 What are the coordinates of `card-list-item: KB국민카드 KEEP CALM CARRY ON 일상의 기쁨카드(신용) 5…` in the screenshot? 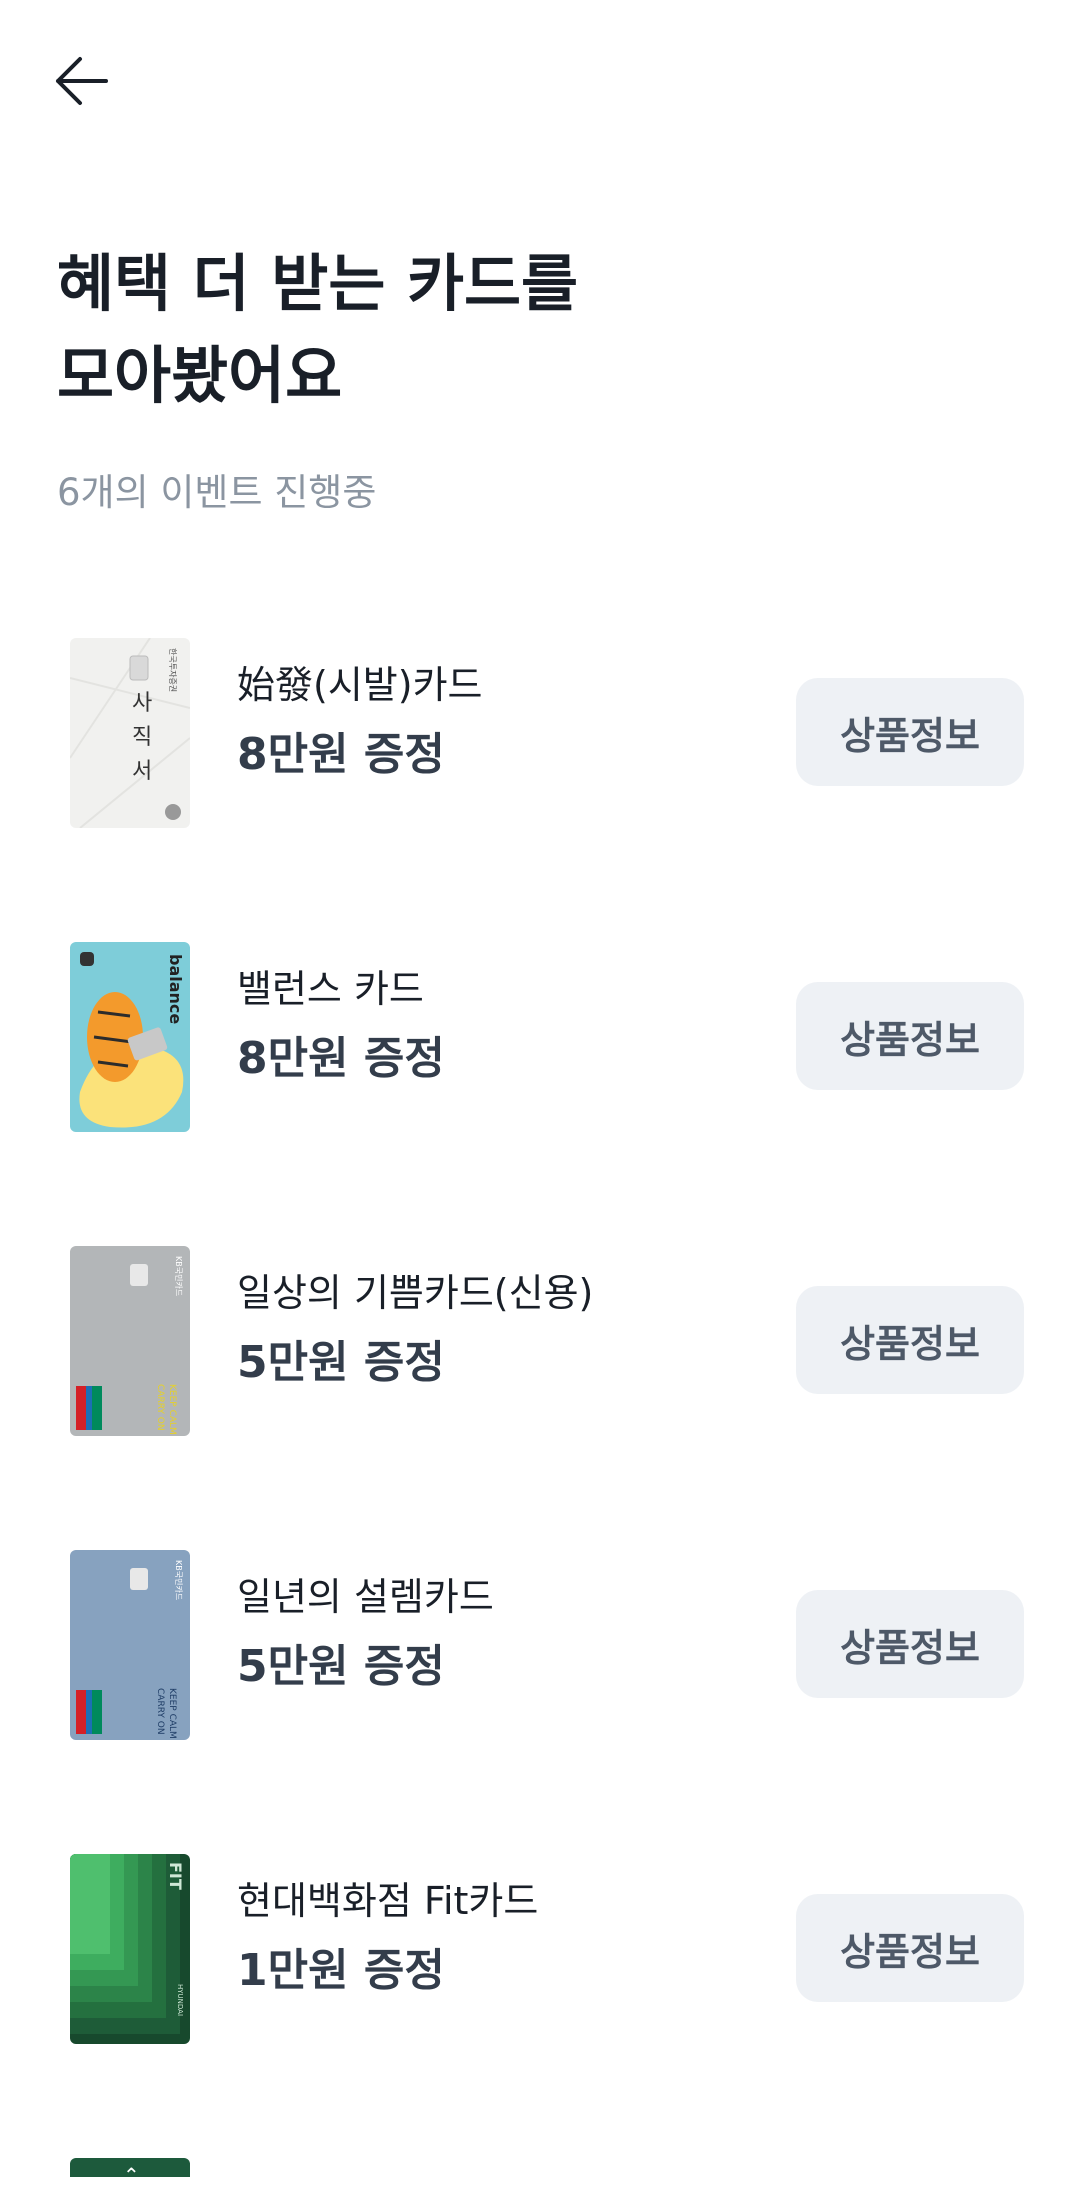 It's located at (540, 1395).